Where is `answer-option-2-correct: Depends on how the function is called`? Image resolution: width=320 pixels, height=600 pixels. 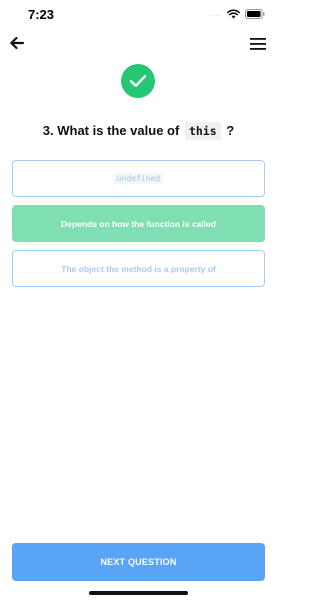 answer-option-2-correct: Depends on how the function is called is located at coordinates (138, 223).